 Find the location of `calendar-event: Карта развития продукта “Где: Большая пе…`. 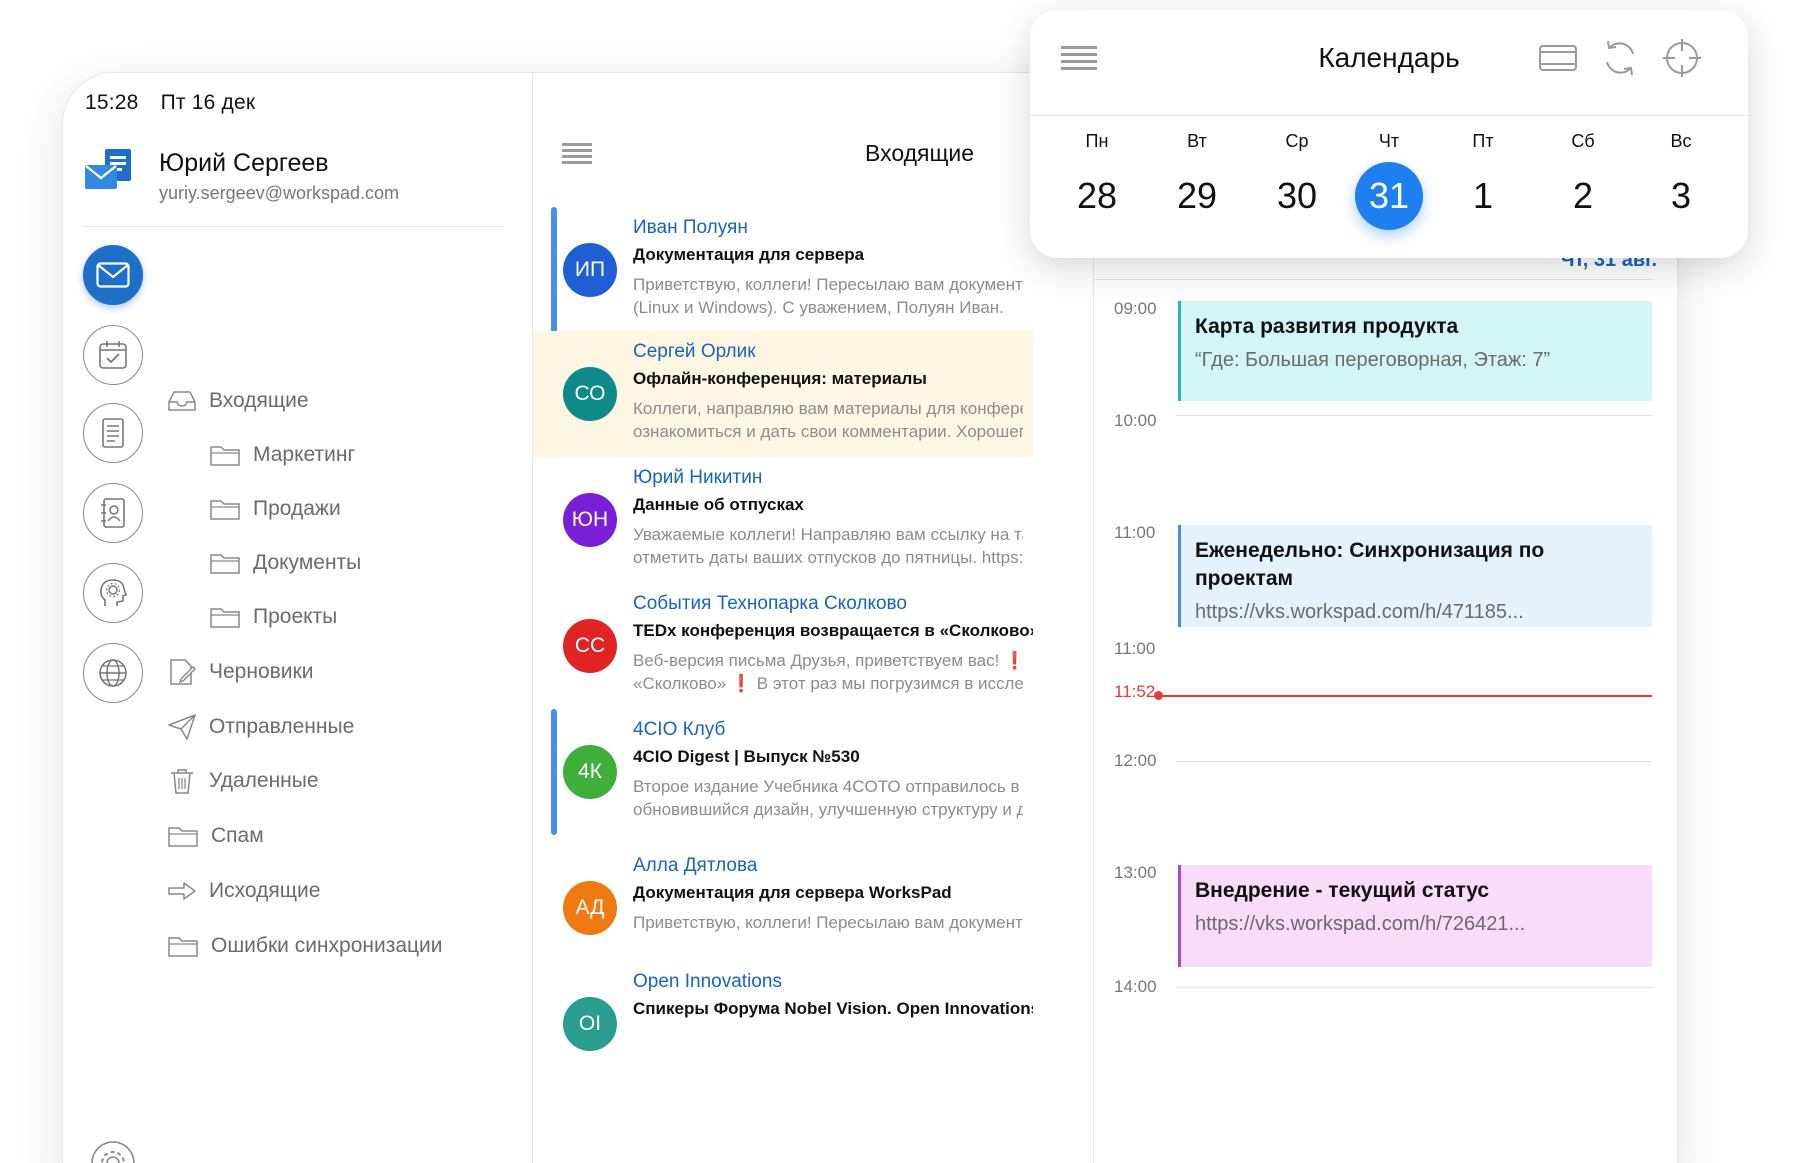

calendar-event: Карта развития продукта “Где: Большая пе… is located at coordinates (1415, 351).